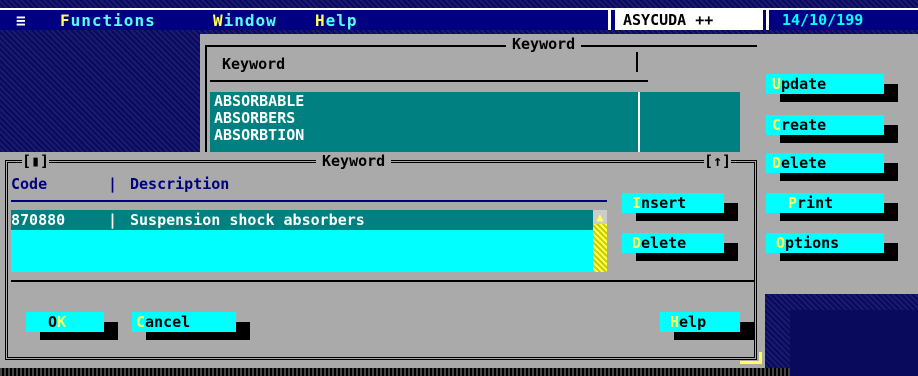 The image size is (918, 376). Describe the element at coordinates (65, 20) in the screenshot. I see `menu-functions-hotkey: F` at that location.